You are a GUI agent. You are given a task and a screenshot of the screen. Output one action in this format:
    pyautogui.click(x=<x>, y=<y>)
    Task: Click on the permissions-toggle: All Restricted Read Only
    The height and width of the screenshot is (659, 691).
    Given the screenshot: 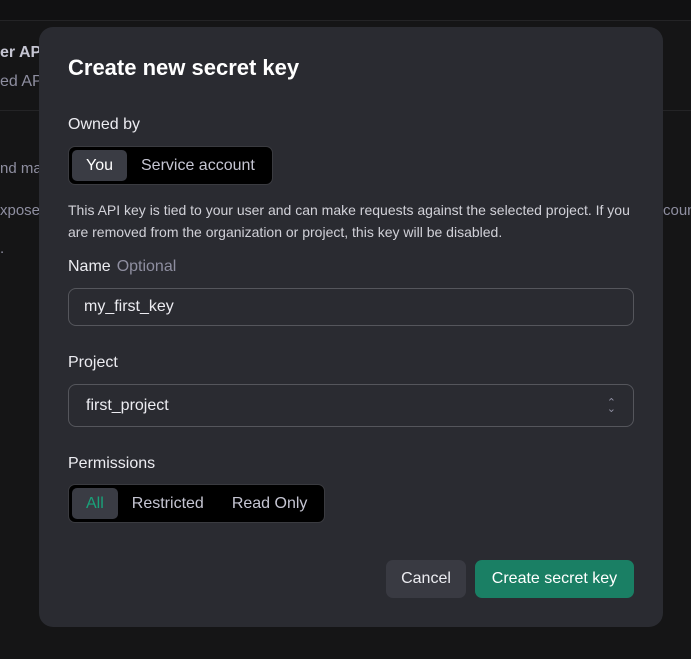 What is the action you would take?
    pyautogui.click(x=197, y=503)
    